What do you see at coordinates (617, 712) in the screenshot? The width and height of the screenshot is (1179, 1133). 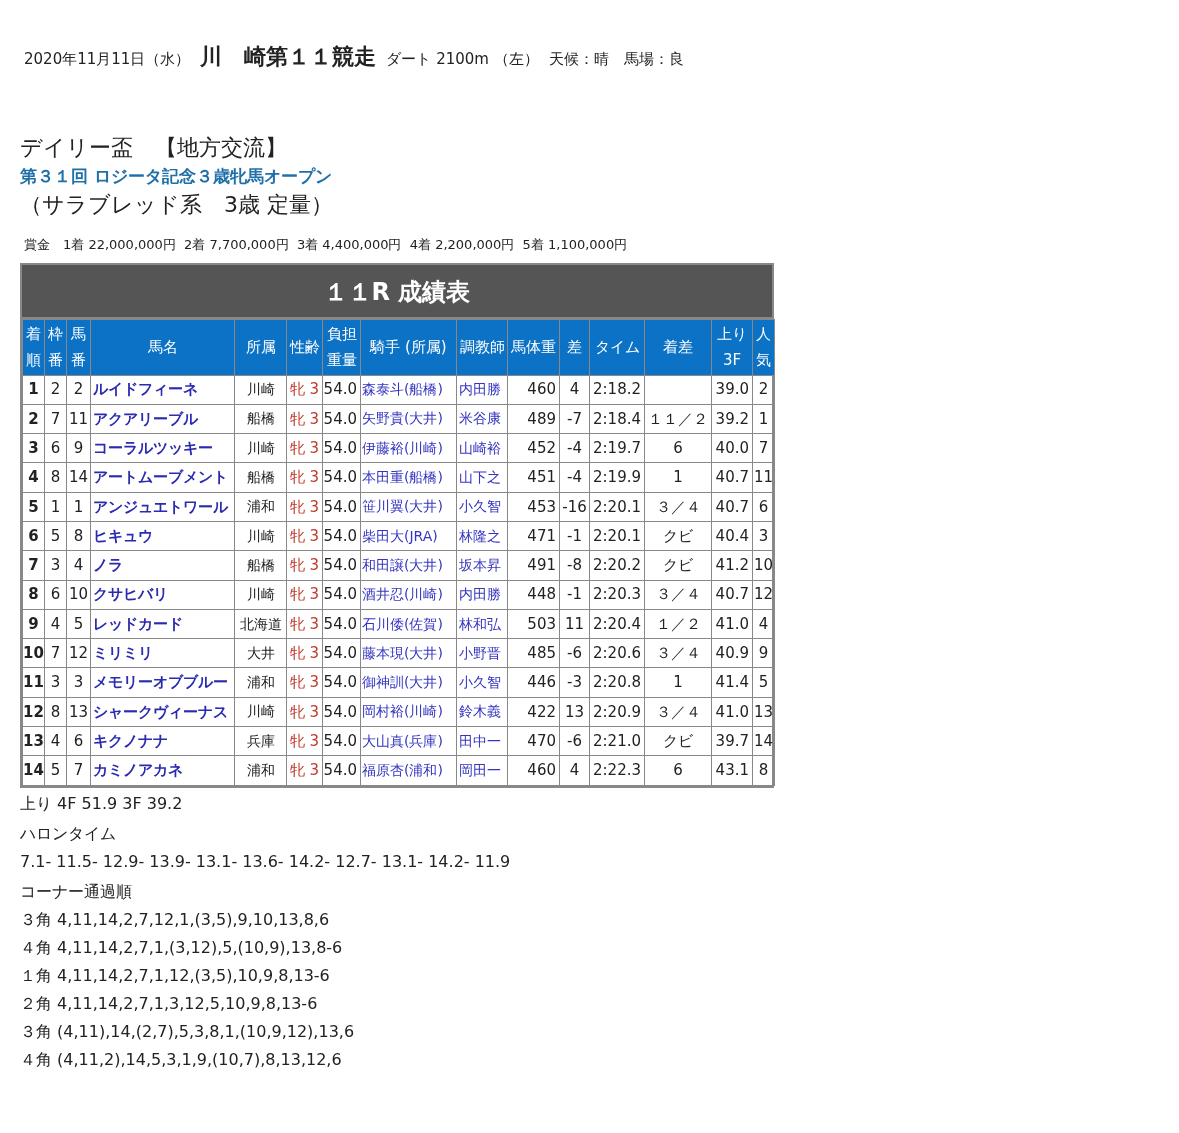 I see `table-cell-text: 2:20.9` at bounding box center [617, 712].